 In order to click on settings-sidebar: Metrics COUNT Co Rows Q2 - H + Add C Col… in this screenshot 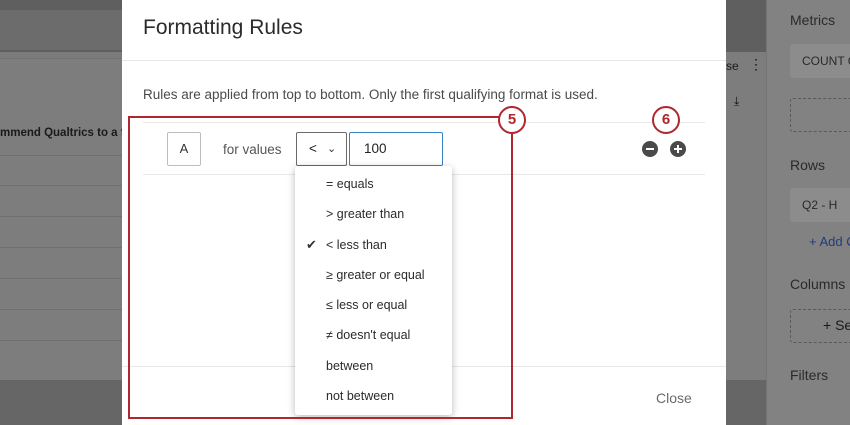, I will do `click(808, 212)`.